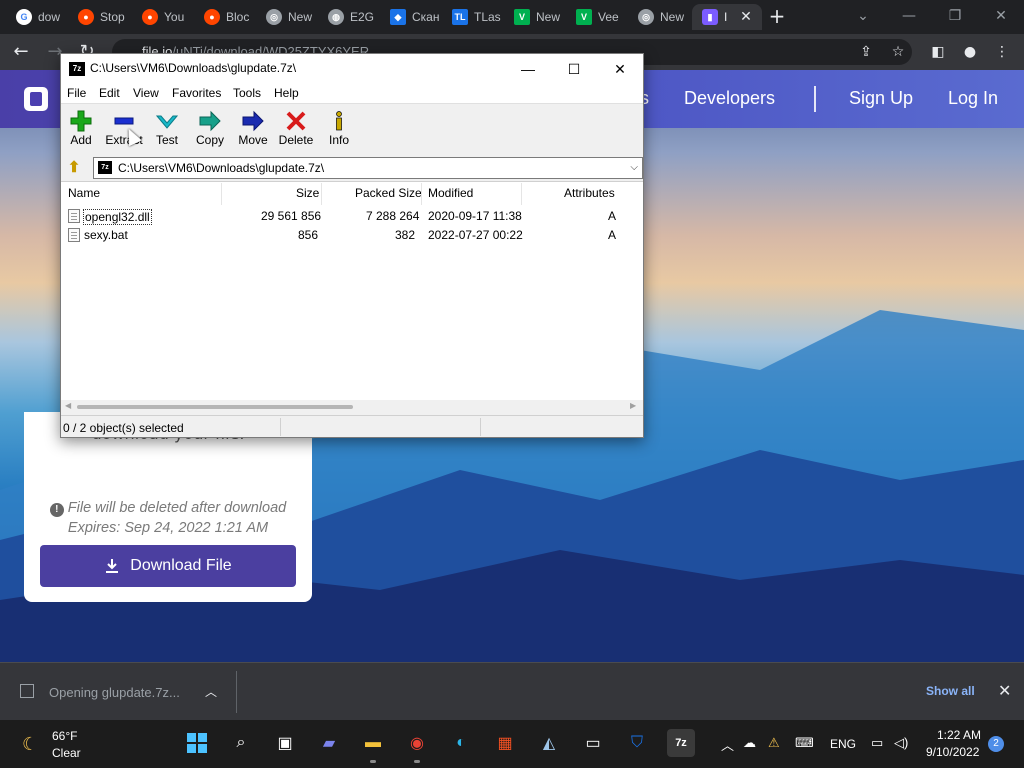  What do you see at coordinates (804, 743) in the screenshot?
I see `keyboard-icon: ⌨` at bounding box center [804, 743].